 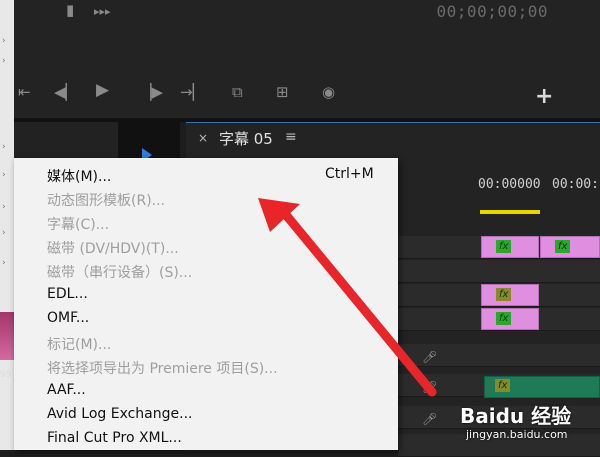 I want to click on annotation-arrow, so click(x=347, y=297).